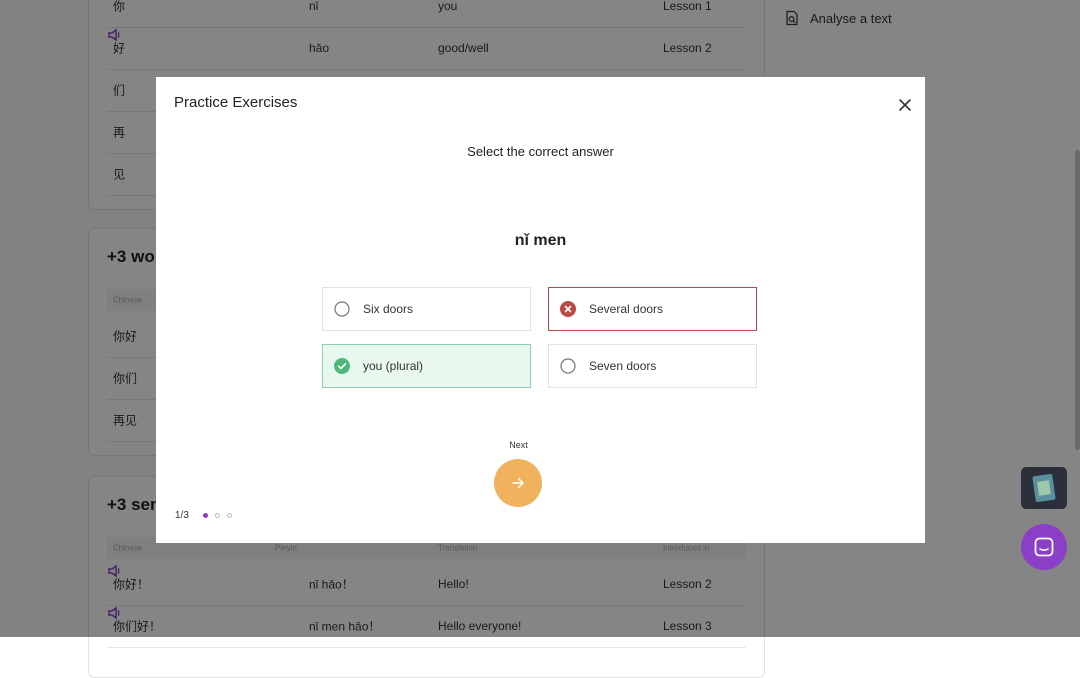 This screenshot has width=1080, height=678. I want to click on progress-text: 1/3, so click(182, 515).